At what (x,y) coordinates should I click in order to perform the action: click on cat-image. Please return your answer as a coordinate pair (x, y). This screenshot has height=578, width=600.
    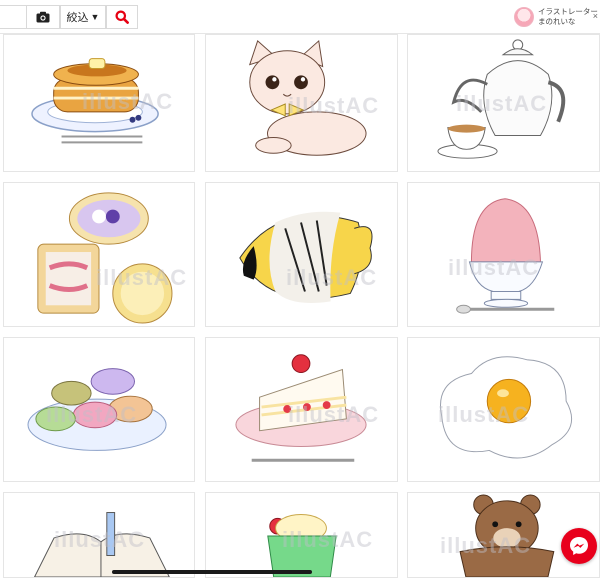
    Looking at the image, I should click on (307, 97).